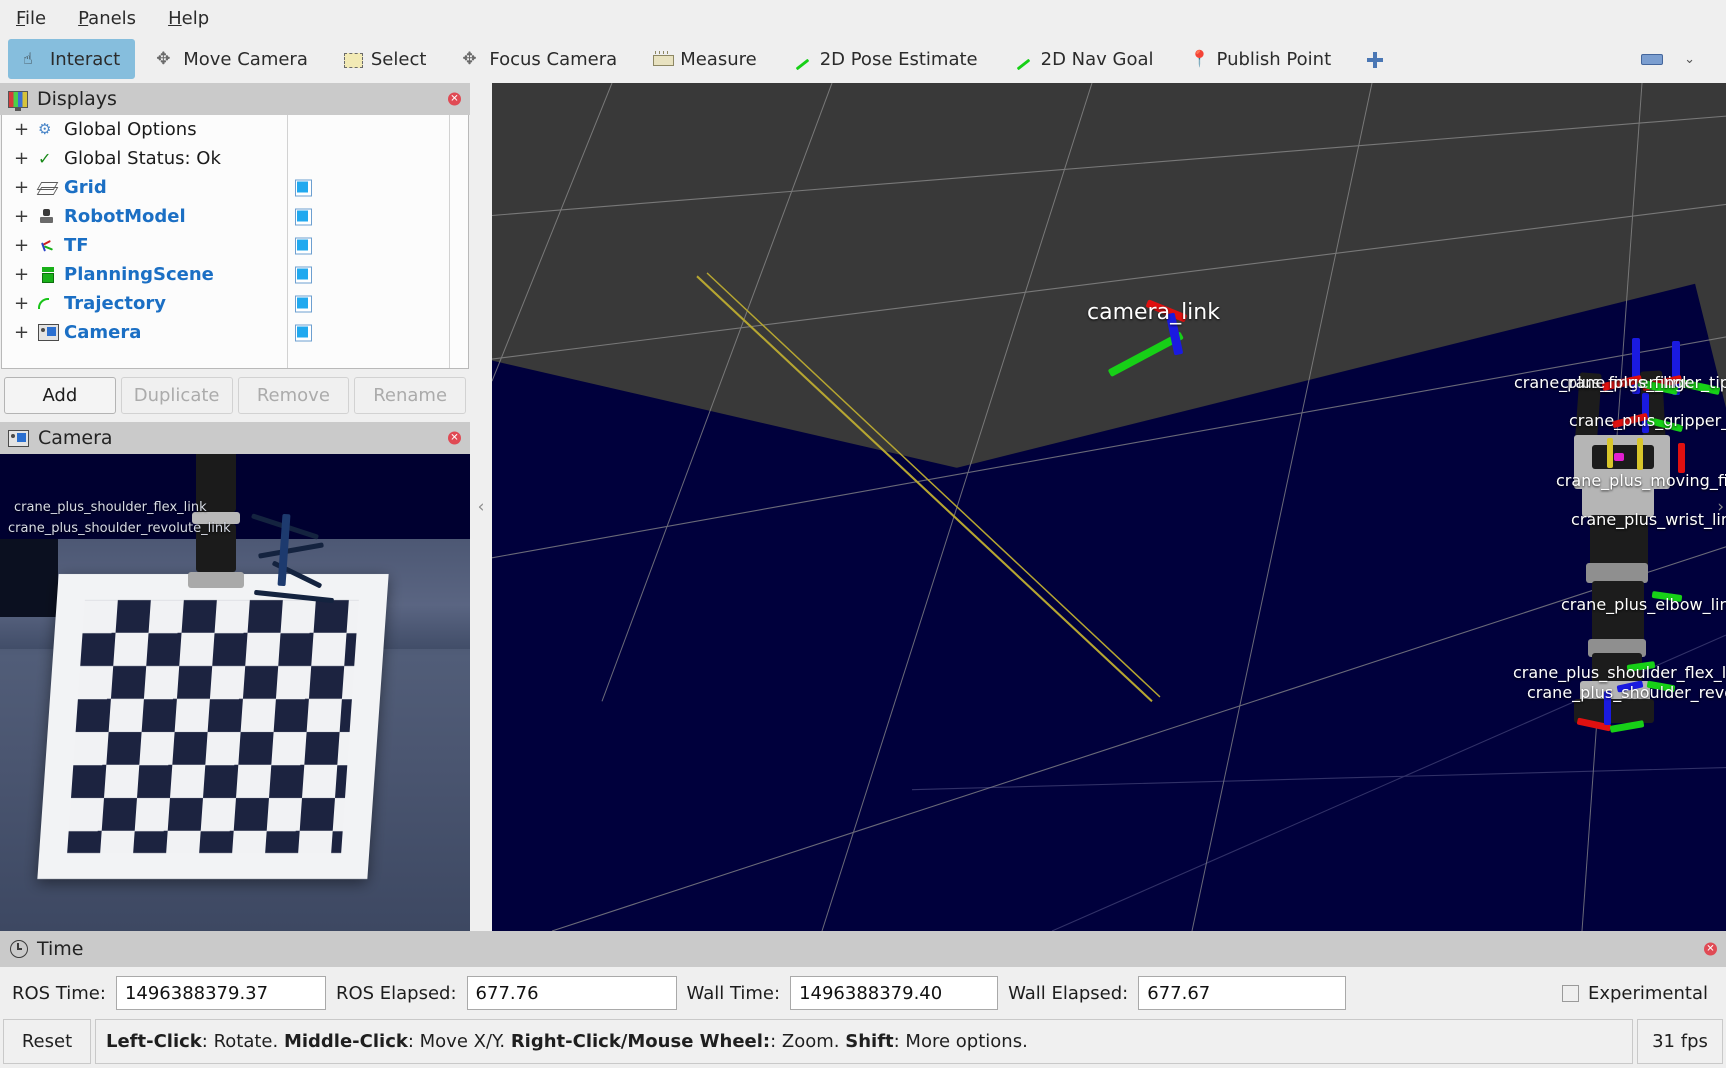  What do you see at coordinates (1242, 993) in the screenshot?
I see `wall-elapsed-input: 677.67` at bounding box center [1242, 993].